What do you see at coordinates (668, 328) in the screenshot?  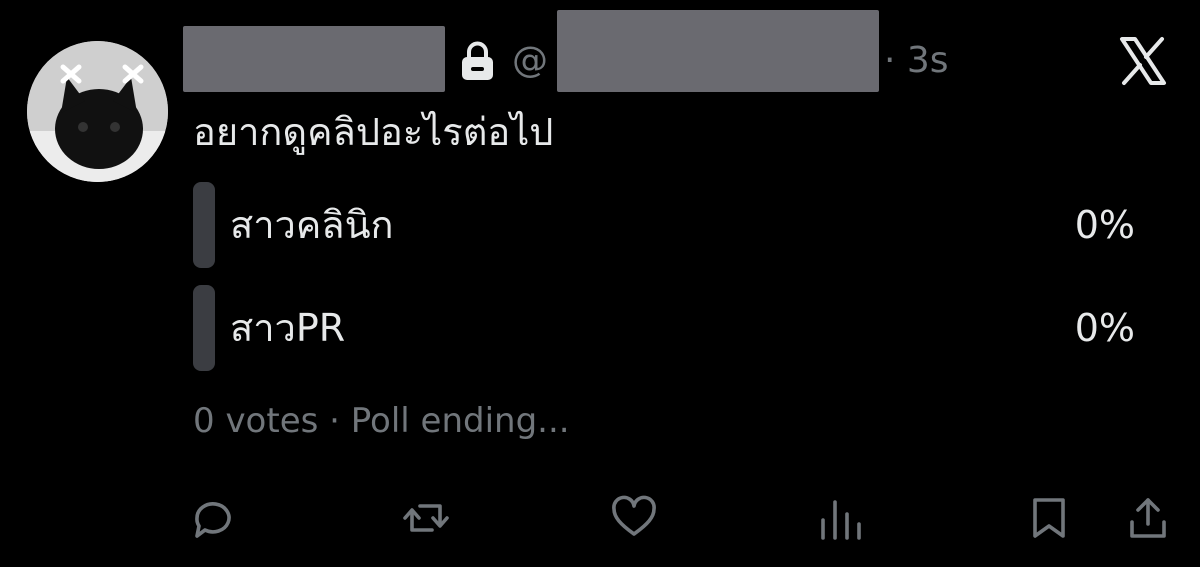 I see `poll-option-2: สาวPR 0%` at bounding box center [668, 328].